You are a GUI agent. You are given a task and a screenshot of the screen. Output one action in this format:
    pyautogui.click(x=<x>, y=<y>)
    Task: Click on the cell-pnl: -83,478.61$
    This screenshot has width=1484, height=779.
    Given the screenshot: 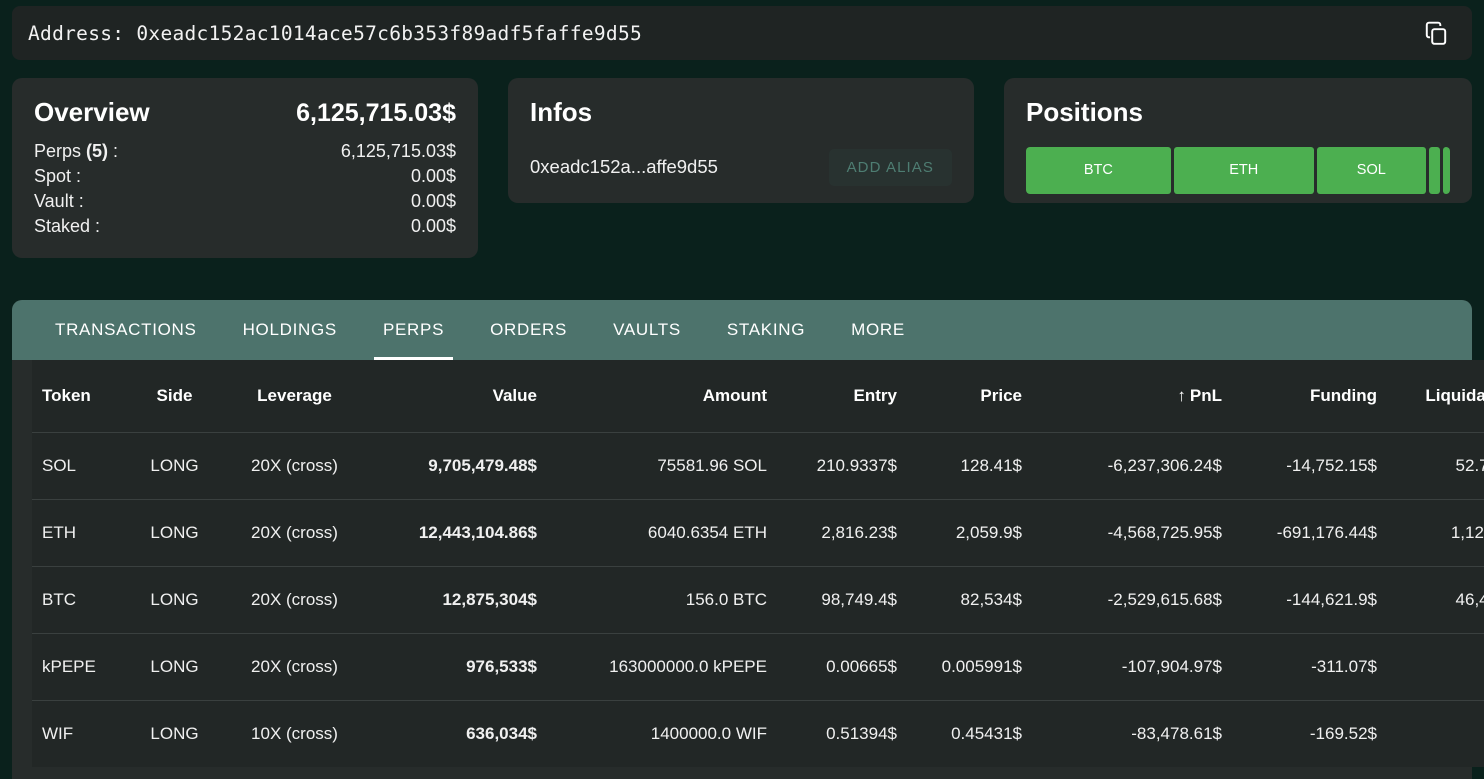 What is the action you would take?
    pyautogui.click(x=1132, y=733)
    